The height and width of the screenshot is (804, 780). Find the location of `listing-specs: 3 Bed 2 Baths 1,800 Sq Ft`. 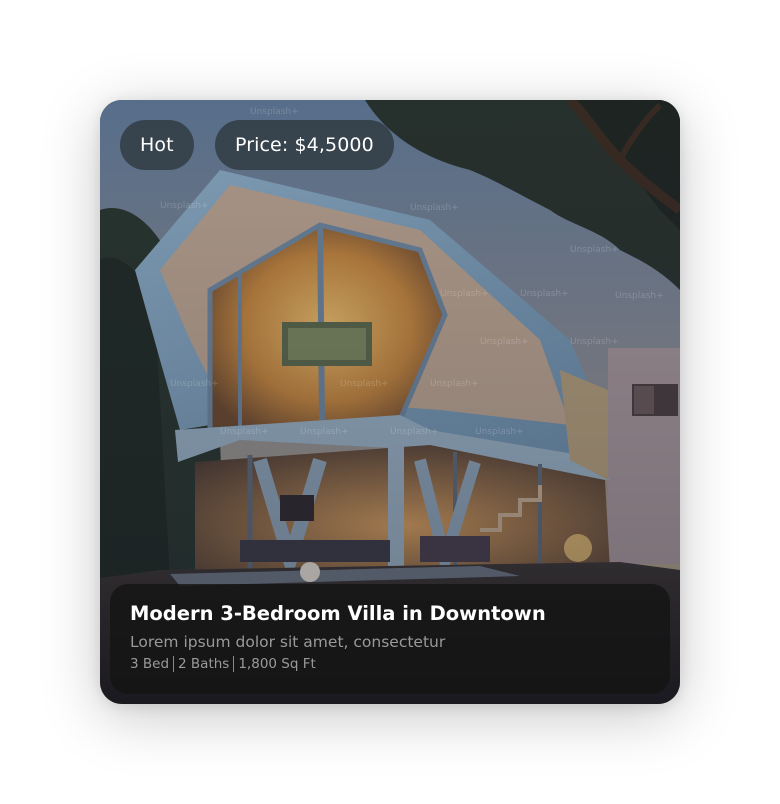

listing-specs: 3 Bed 2 Baths 1,800 Sq Ft is located at coordinates (390, 664).